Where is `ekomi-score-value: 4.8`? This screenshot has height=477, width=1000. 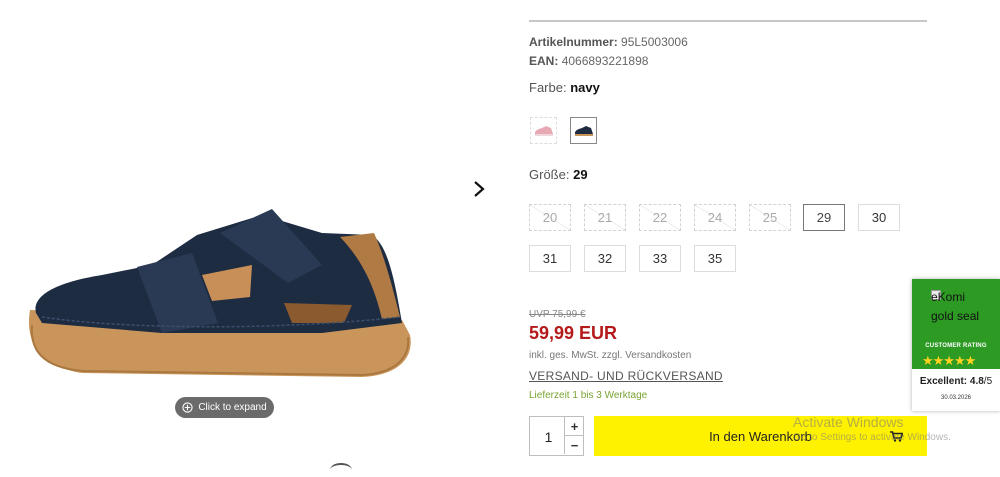
ekomi-score-value: 4.8 is located at coordinates (976, 381).